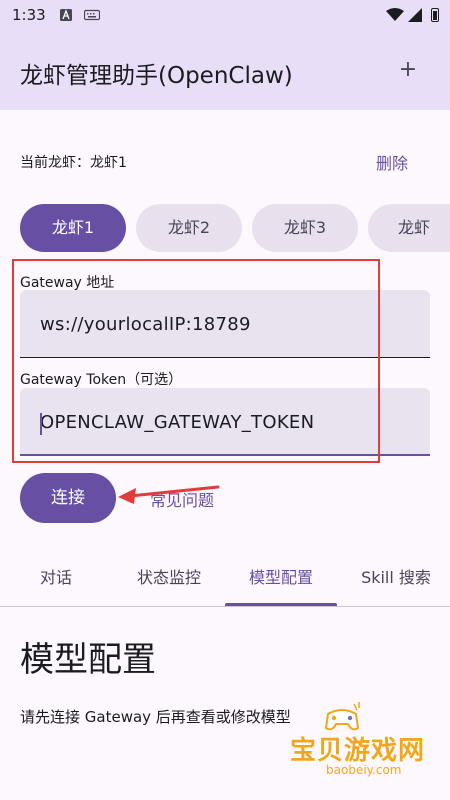  Describe the element at coordinates (189, 228) in the screenshot. I see `chip-lobster-2: 龙虾2` at that location.